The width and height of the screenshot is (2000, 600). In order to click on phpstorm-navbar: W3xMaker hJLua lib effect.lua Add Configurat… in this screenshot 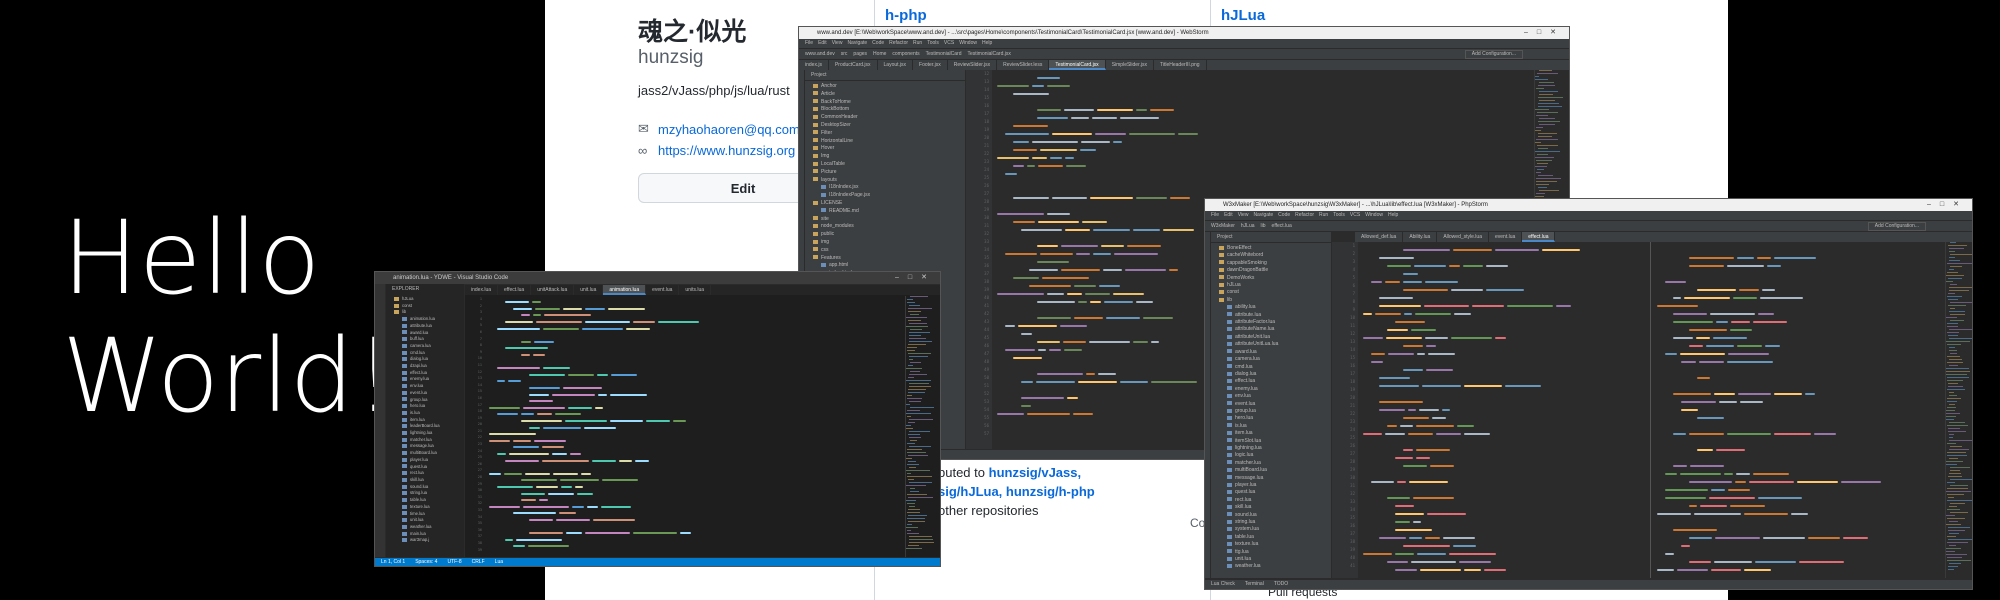, I will do `click(1588, 225)`.